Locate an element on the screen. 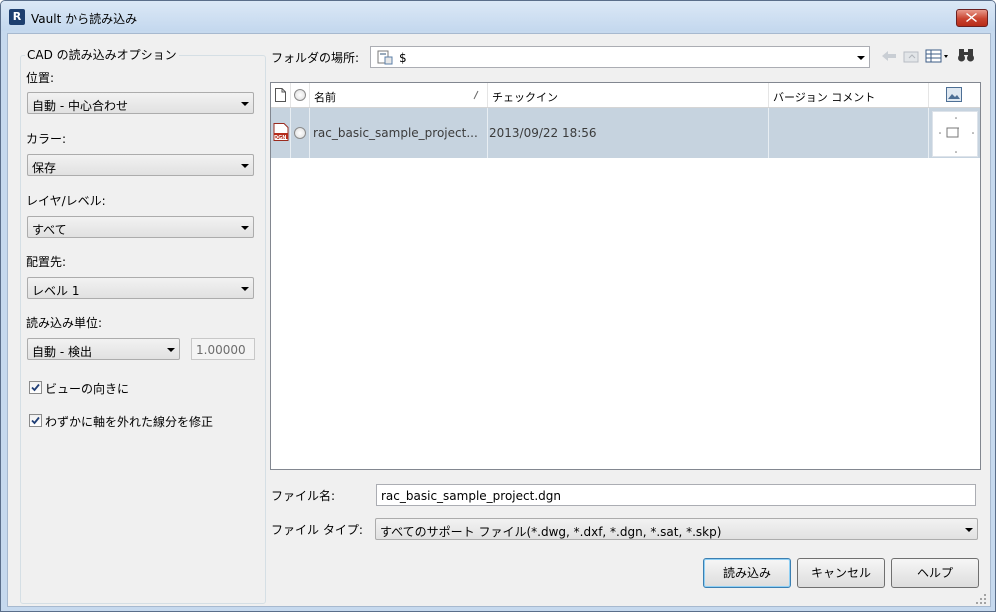  header-comment-column: バージョン コメント is located at coordinates (849, 95).